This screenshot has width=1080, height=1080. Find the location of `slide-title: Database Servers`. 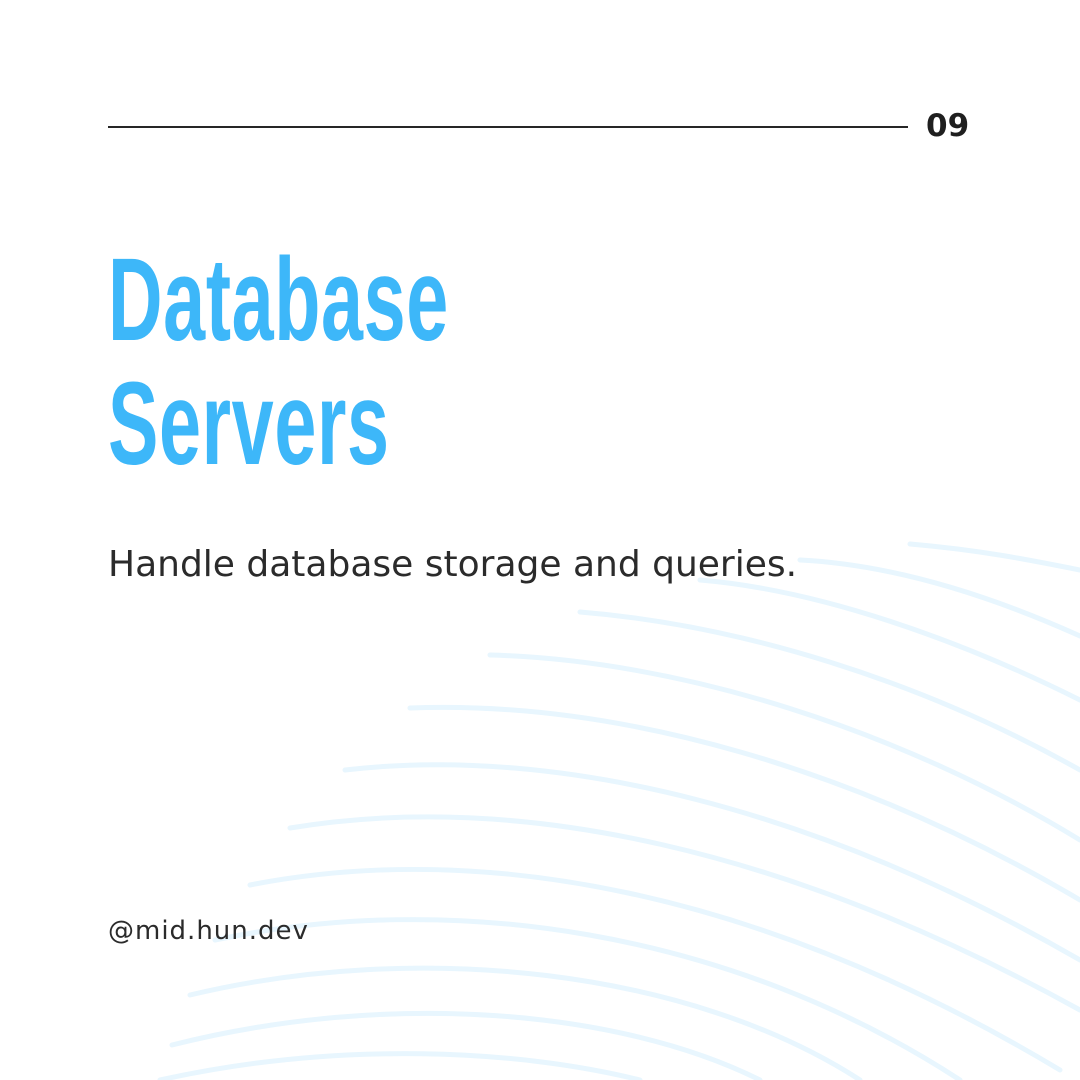

slide-title: Database Servers is located at coordinates (332, 362).